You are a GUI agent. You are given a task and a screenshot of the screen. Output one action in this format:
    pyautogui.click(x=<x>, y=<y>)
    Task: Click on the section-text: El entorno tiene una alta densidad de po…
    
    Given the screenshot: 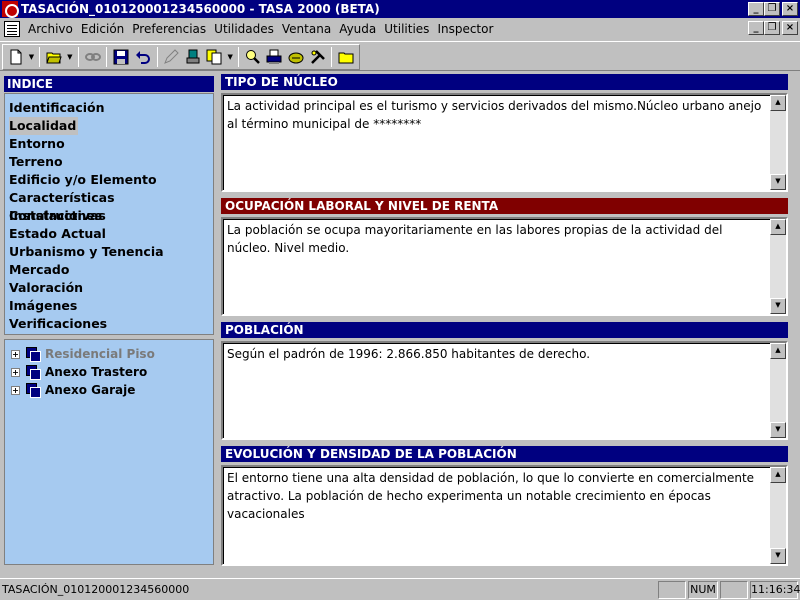 What is the action you would take?
    pyautogui.click(x=491, y=496)
    